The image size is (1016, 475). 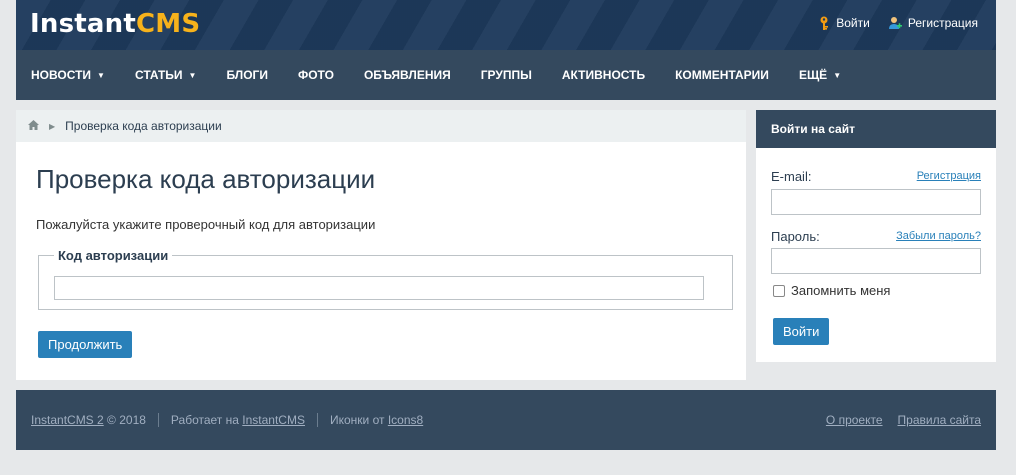 I want to click on nav-item-label: АКТИВНОСТЬ, so click(x=603, y=75).